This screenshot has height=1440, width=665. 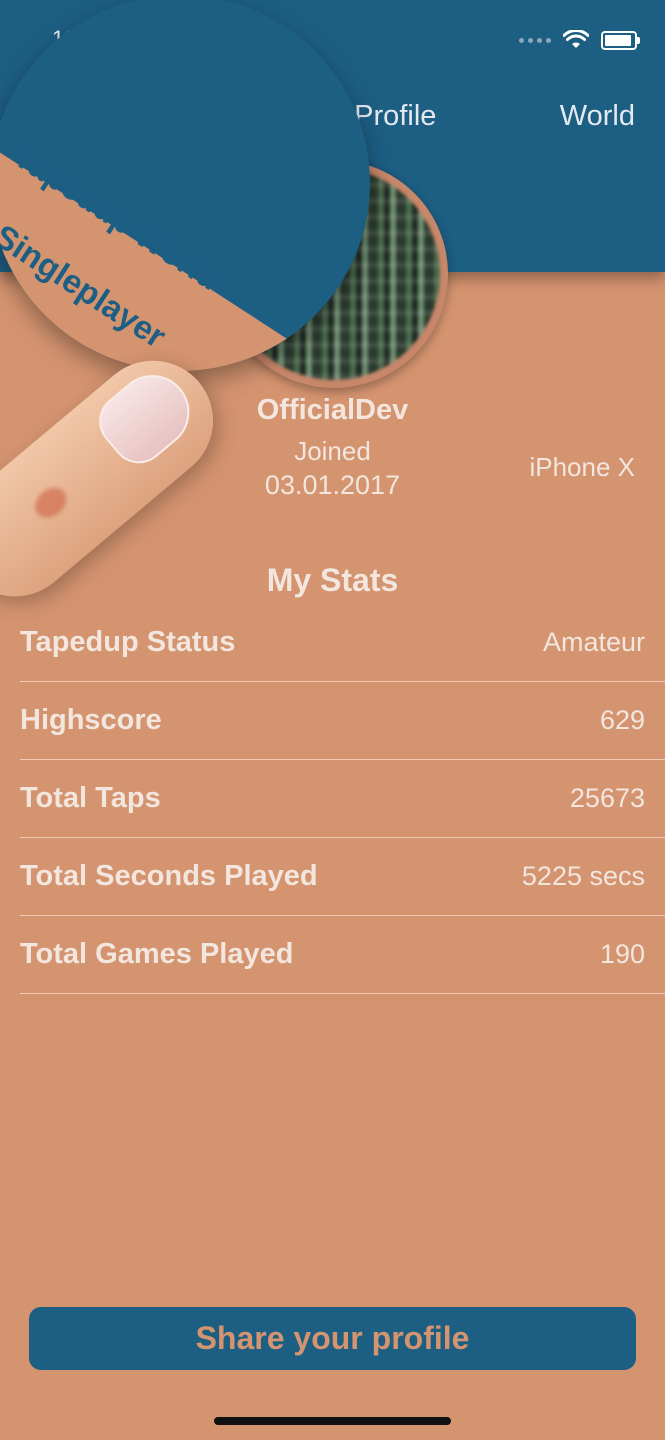 What do you see at coordinates (332, 1338) in the screenshot?
I see `share-profile-button: Share your profile` at bounding box center [332, 1338].